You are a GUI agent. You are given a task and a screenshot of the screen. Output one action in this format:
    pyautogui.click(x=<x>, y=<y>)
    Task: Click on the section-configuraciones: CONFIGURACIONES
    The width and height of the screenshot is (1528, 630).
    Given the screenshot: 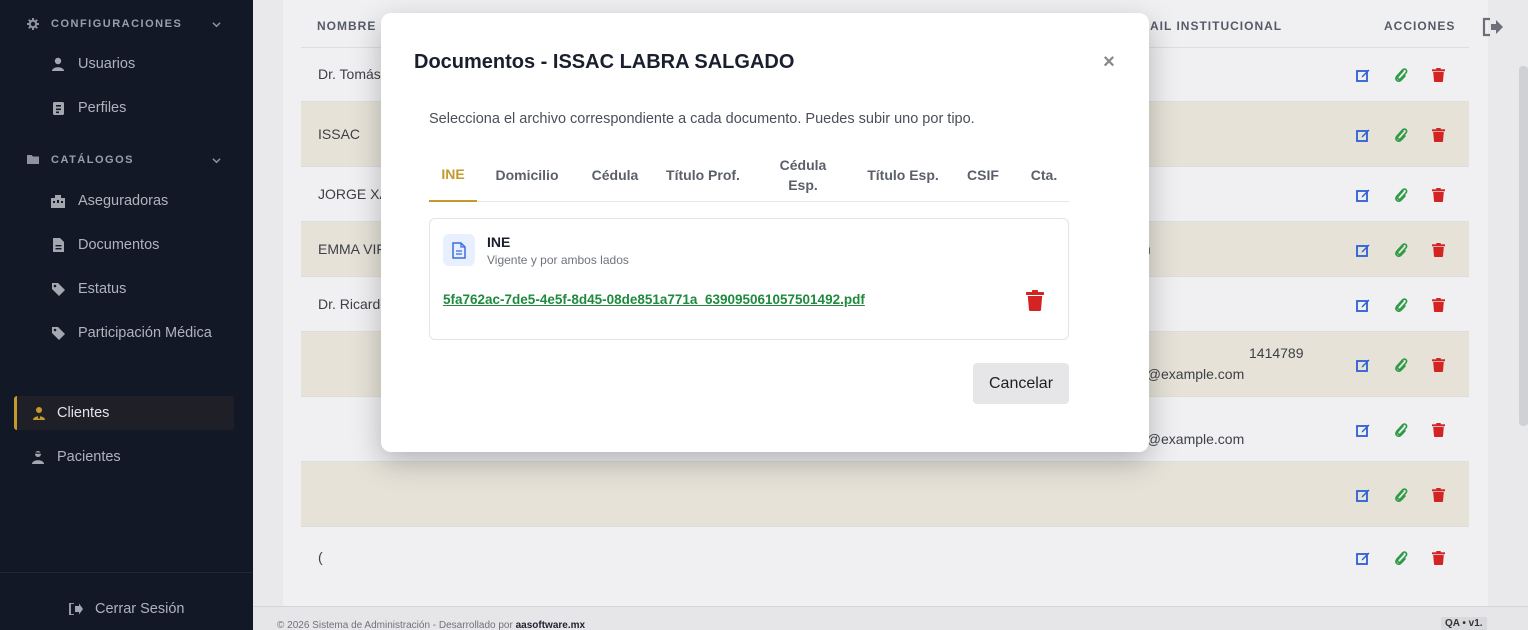 What is the action you would take?
    pyautogui.click(x=126, y=24)
    